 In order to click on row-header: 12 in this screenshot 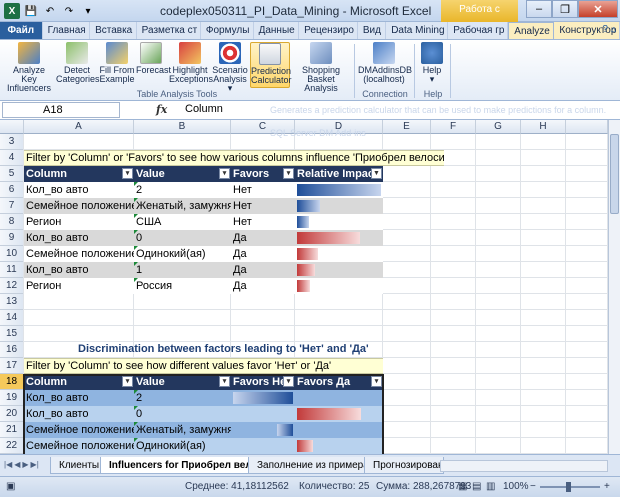, I will do `click(12, 286)`.